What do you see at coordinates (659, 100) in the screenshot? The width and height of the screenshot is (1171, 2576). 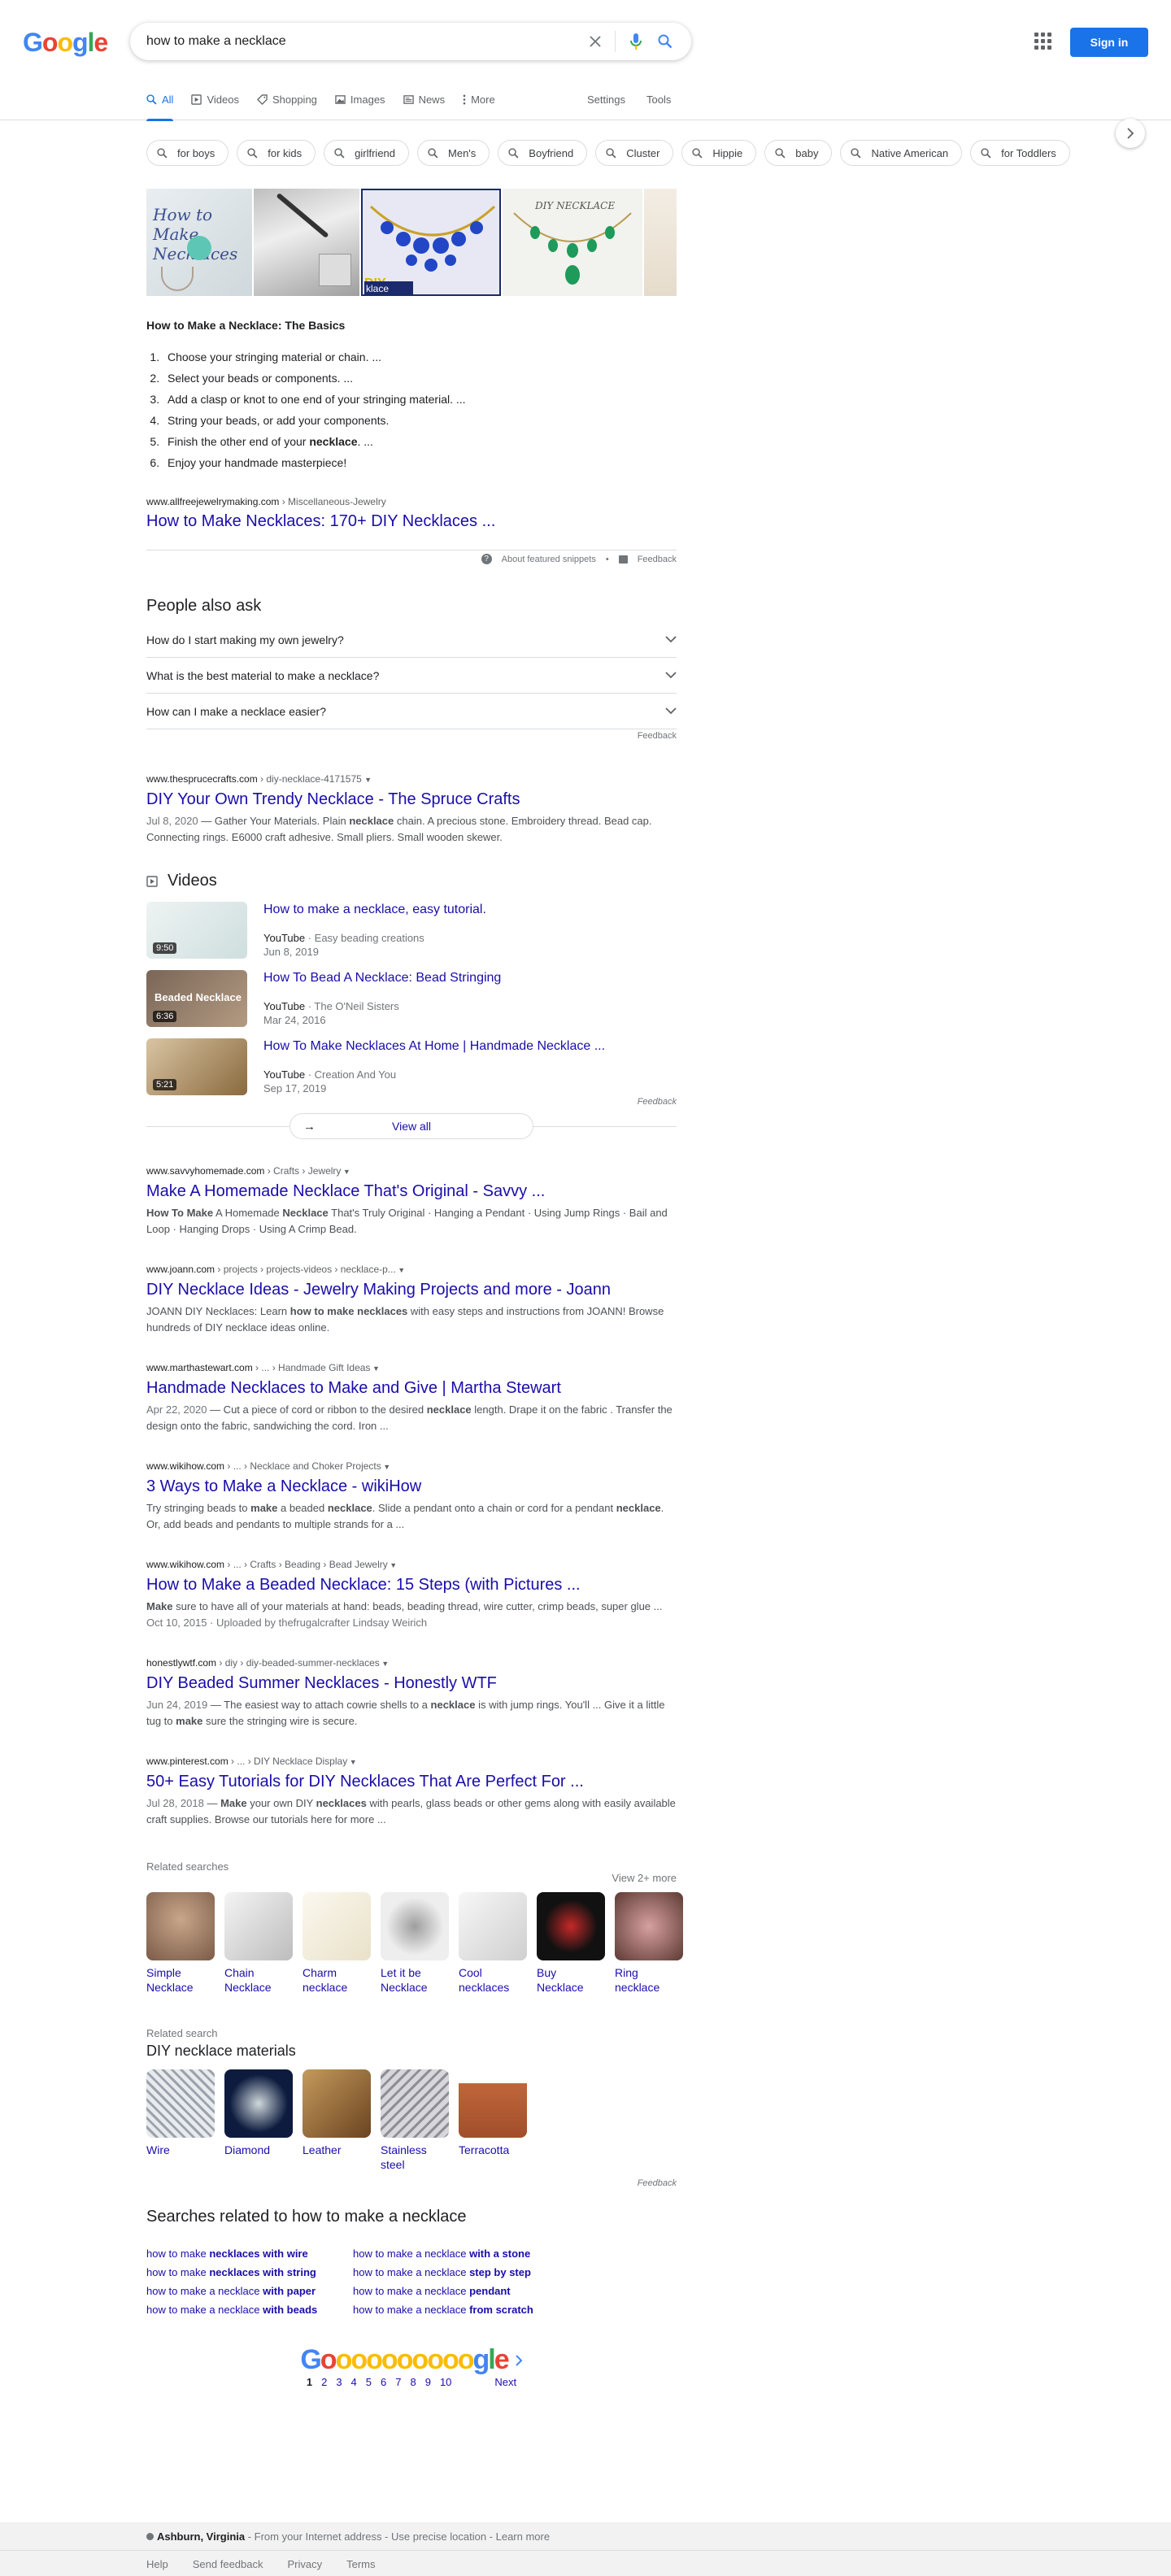 I see `tools-link: Tools` at bounding box center [659, 100].